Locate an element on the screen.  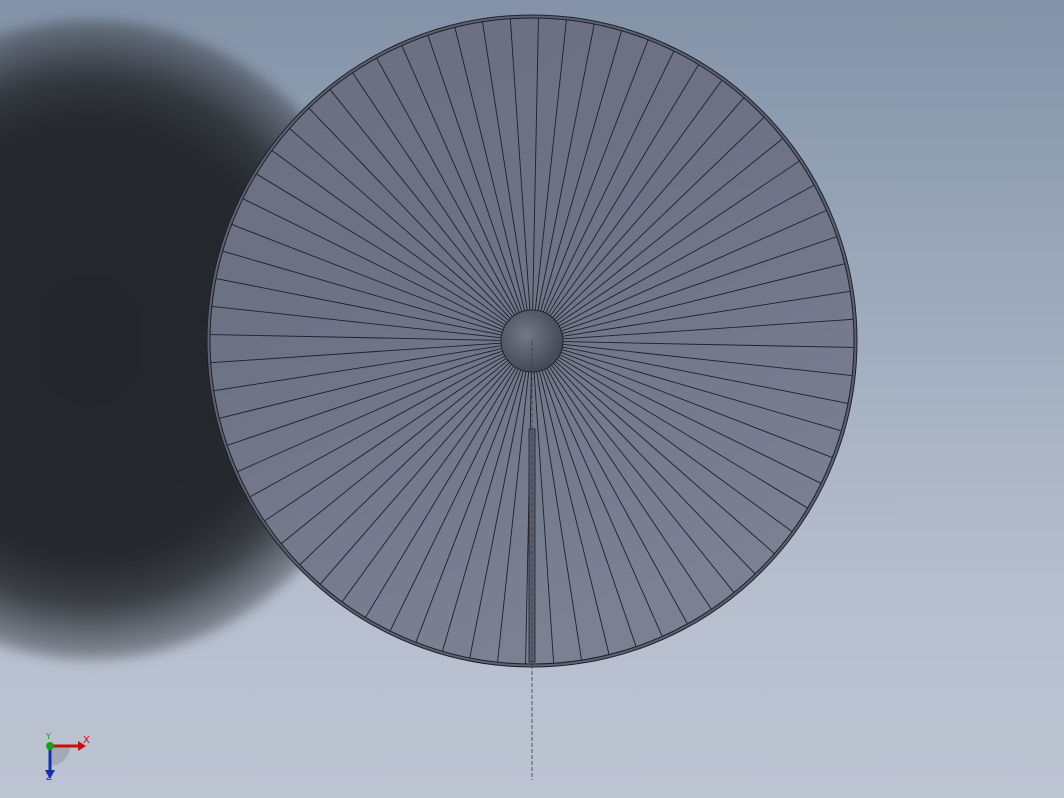
triad-z-label: Z is located at coordinates (49, 778).